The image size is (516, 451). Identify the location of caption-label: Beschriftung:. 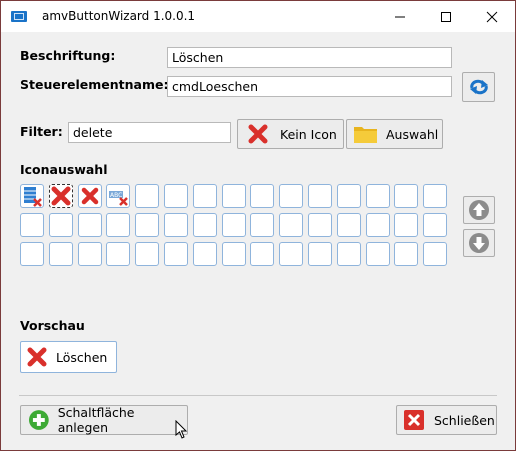
(68, 55).